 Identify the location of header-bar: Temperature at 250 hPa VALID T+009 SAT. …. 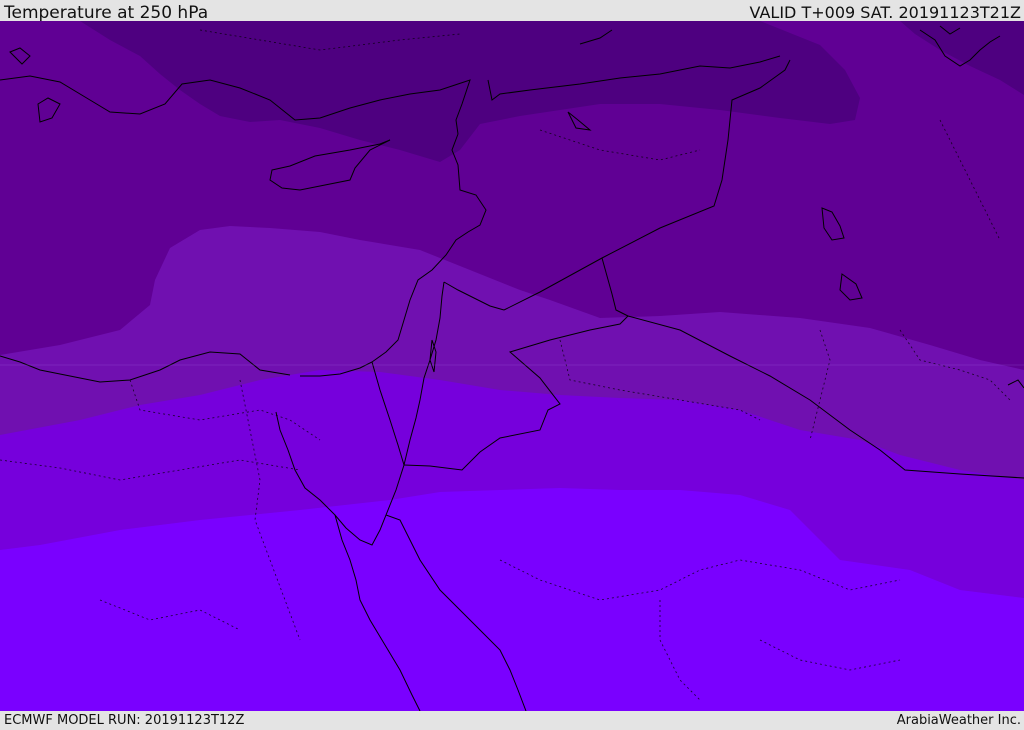
(512, 11).